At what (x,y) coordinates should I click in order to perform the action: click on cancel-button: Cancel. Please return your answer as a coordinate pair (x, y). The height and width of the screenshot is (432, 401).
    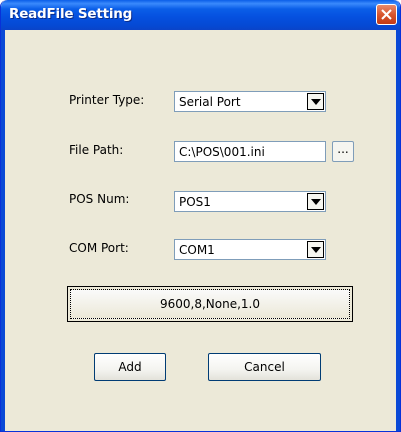
    Looking at the image, I should click on (264, 367).